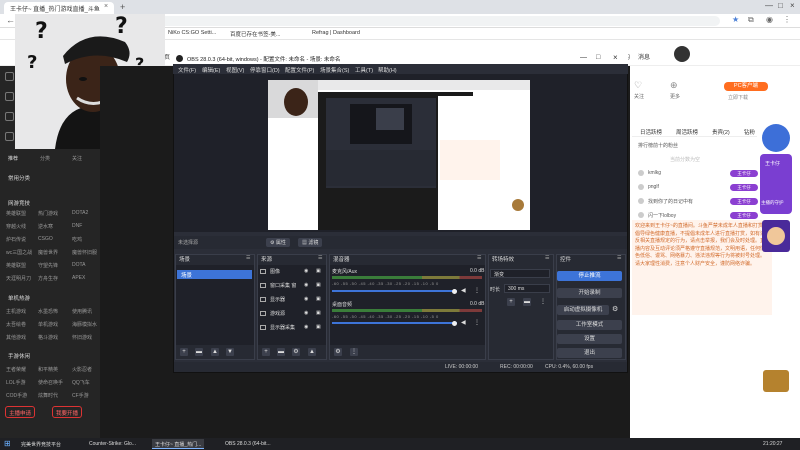 Image resolution: width=800 pixels, height=450 pixels. Describe the element at coordinates (787, 19) in the screenshot. I see `menu-icon: ⋮` at that location.